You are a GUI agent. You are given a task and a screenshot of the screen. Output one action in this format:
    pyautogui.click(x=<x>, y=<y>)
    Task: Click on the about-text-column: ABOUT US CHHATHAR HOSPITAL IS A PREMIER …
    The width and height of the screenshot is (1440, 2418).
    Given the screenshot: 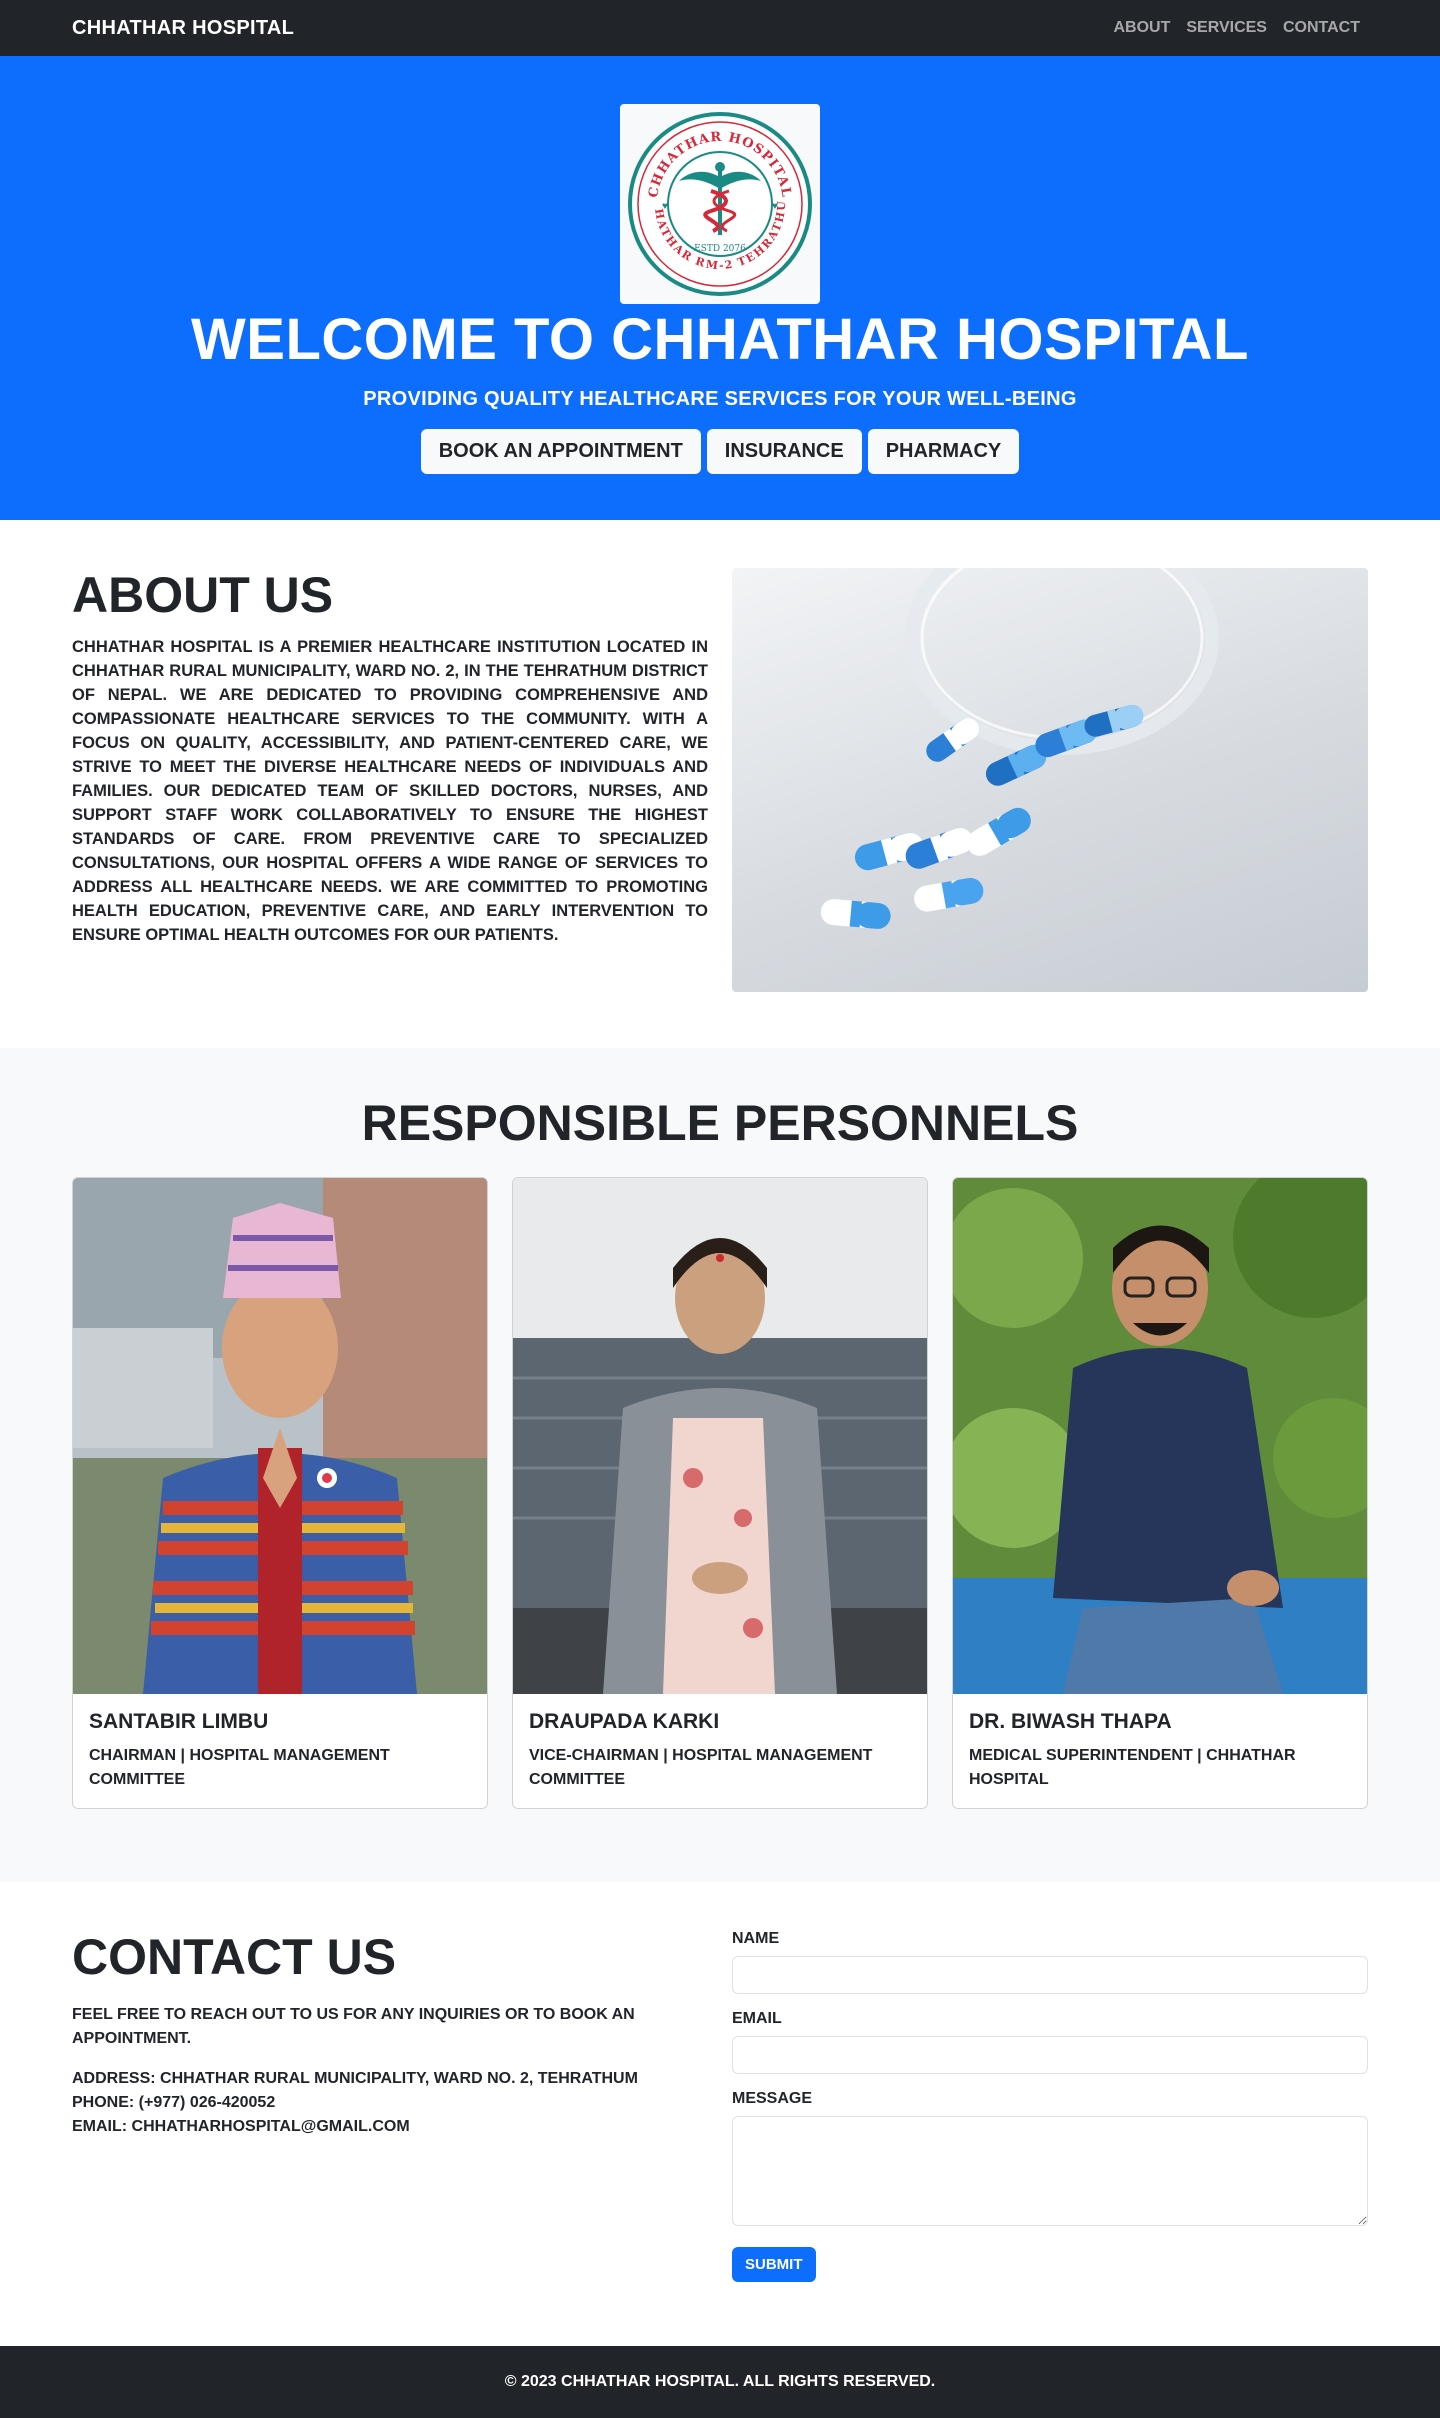 What is the action you would take?
    pyautogui.click(x=390, y=780)
    